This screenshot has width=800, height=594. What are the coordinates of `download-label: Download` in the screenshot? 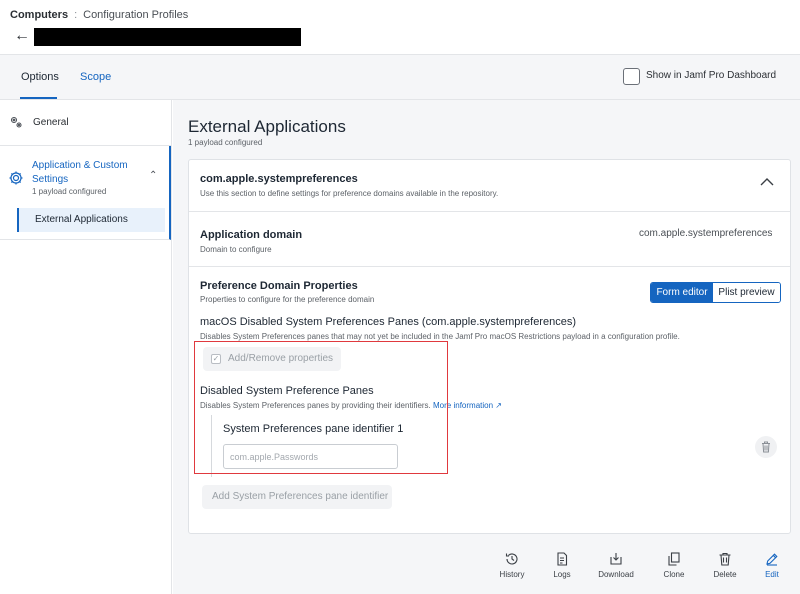 It's located at (616, 574).